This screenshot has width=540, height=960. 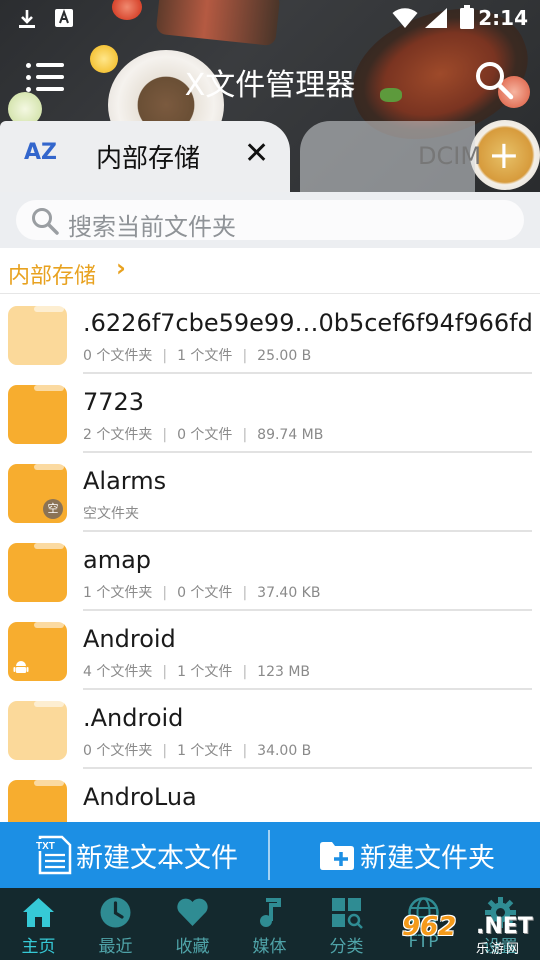 What do you see at coordinates (53, 855) in the screenshot?
I see `txt-file-icon: TXT` at bounding box center [53, 855].